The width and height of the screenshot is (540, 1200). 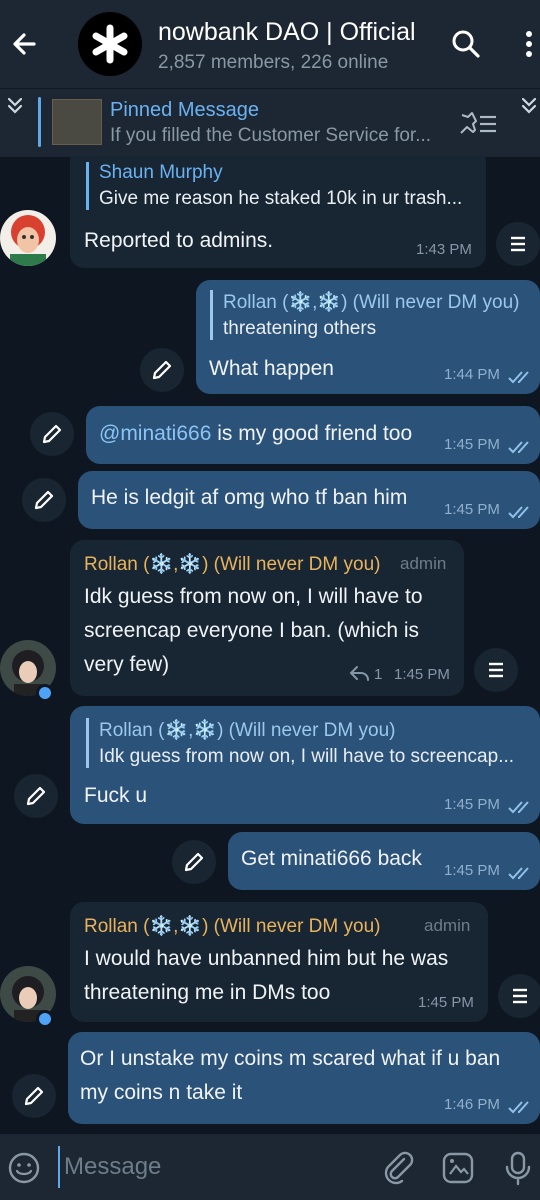 I want to click on microphone-icon, so click(x=518, y=1168).